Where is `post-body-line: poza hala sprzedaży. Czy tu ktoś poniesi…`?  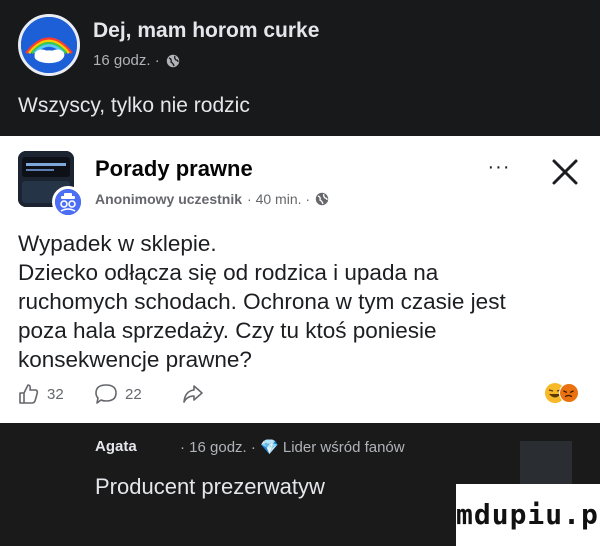
post-body-line: poza hala sprzedaży. Czy tu ktoś poniesi… is located at coordinates (227, 330).